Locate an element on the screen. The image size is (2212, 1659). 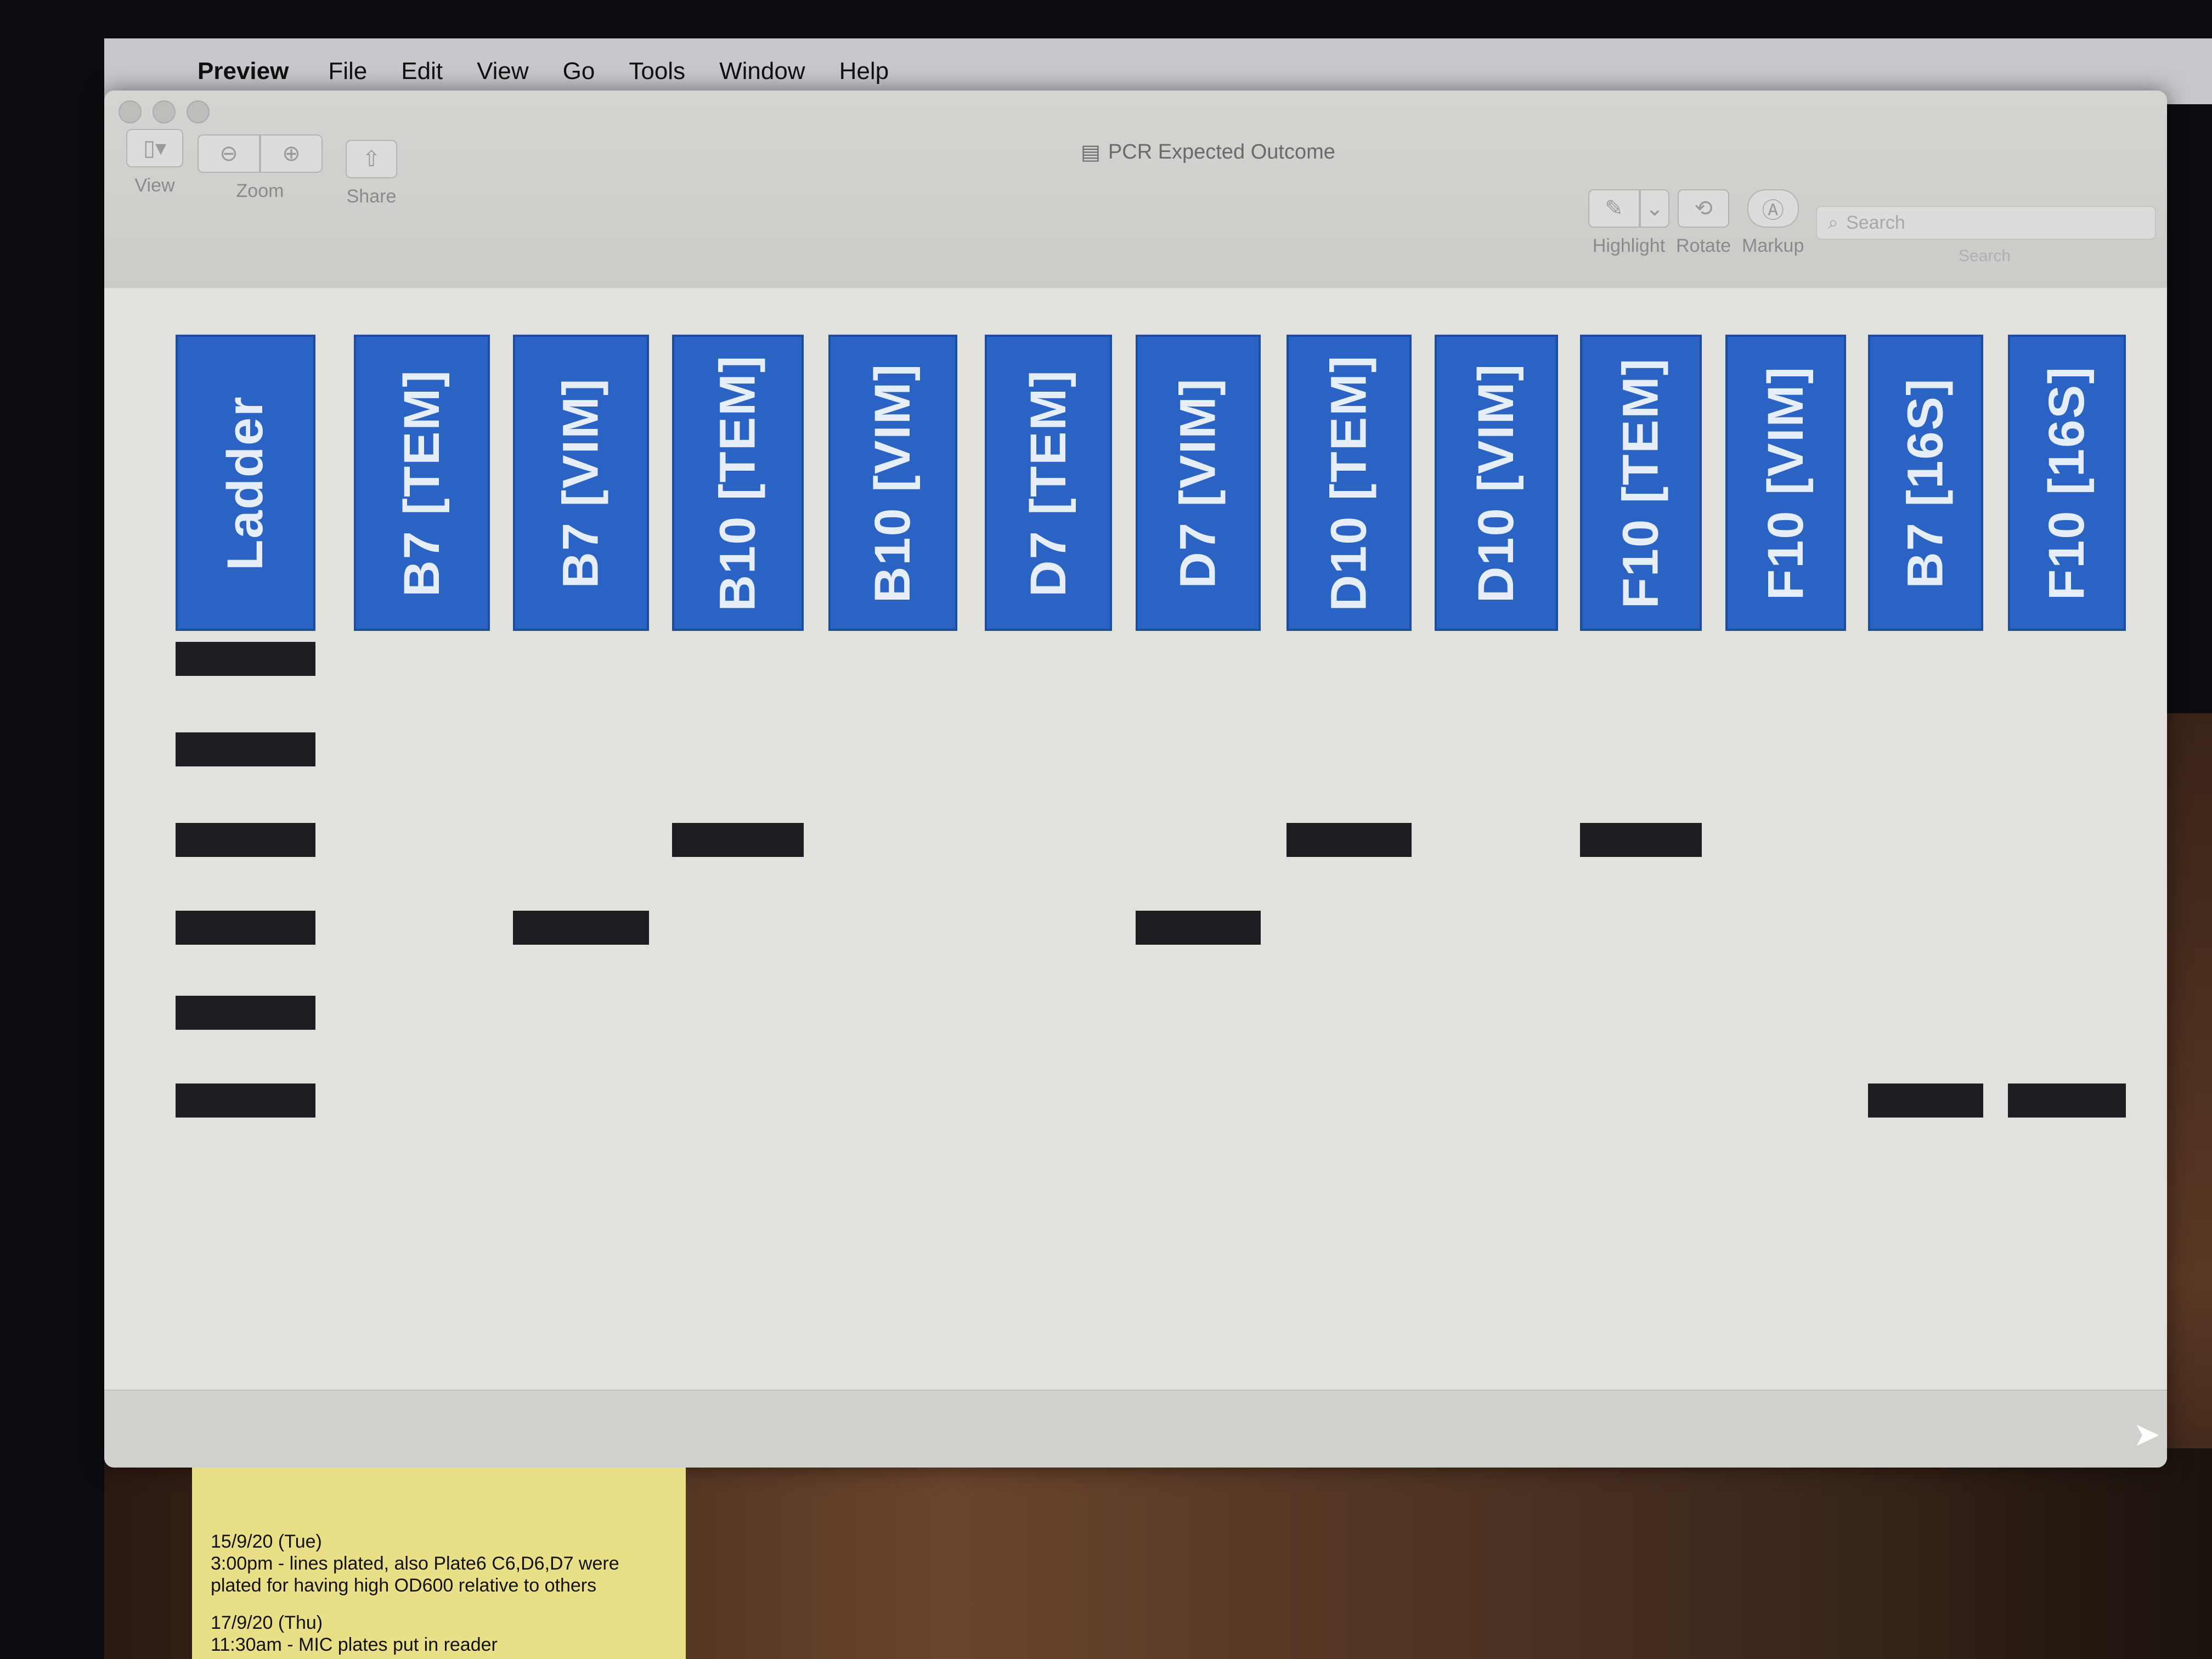
lane-header-11: B7 [16S] is located at coordinates (1926, 483).